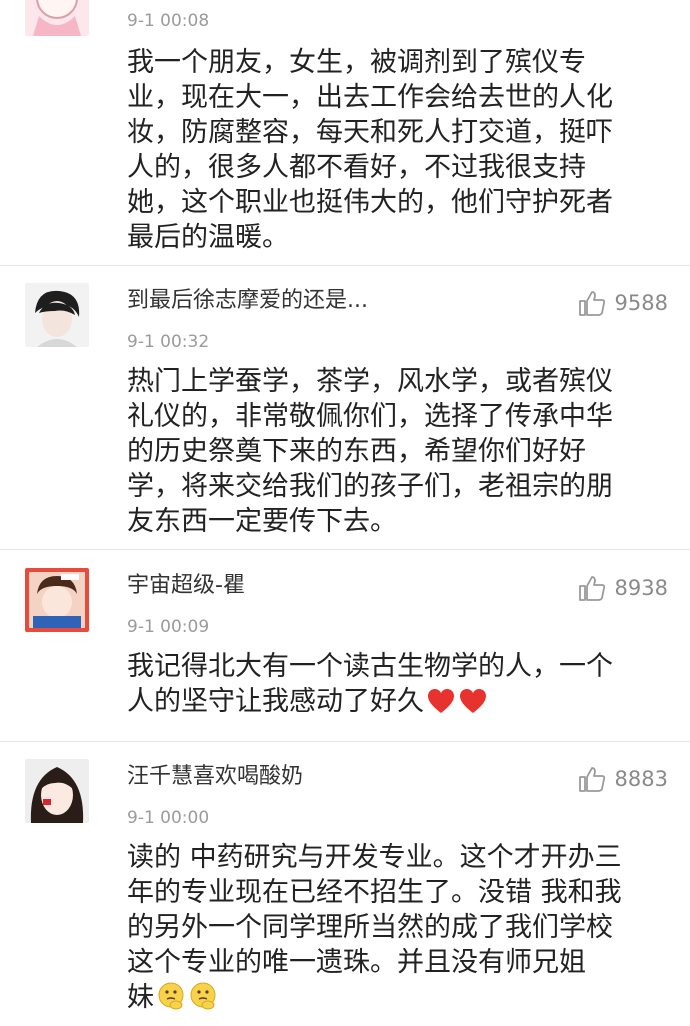 This screenshot has width=690, height=1026. What do you see at coordinates (208, 237) in the screenshot?
I see `comment-text-line: 最后的温暖。` at bounding box center [208, 237].